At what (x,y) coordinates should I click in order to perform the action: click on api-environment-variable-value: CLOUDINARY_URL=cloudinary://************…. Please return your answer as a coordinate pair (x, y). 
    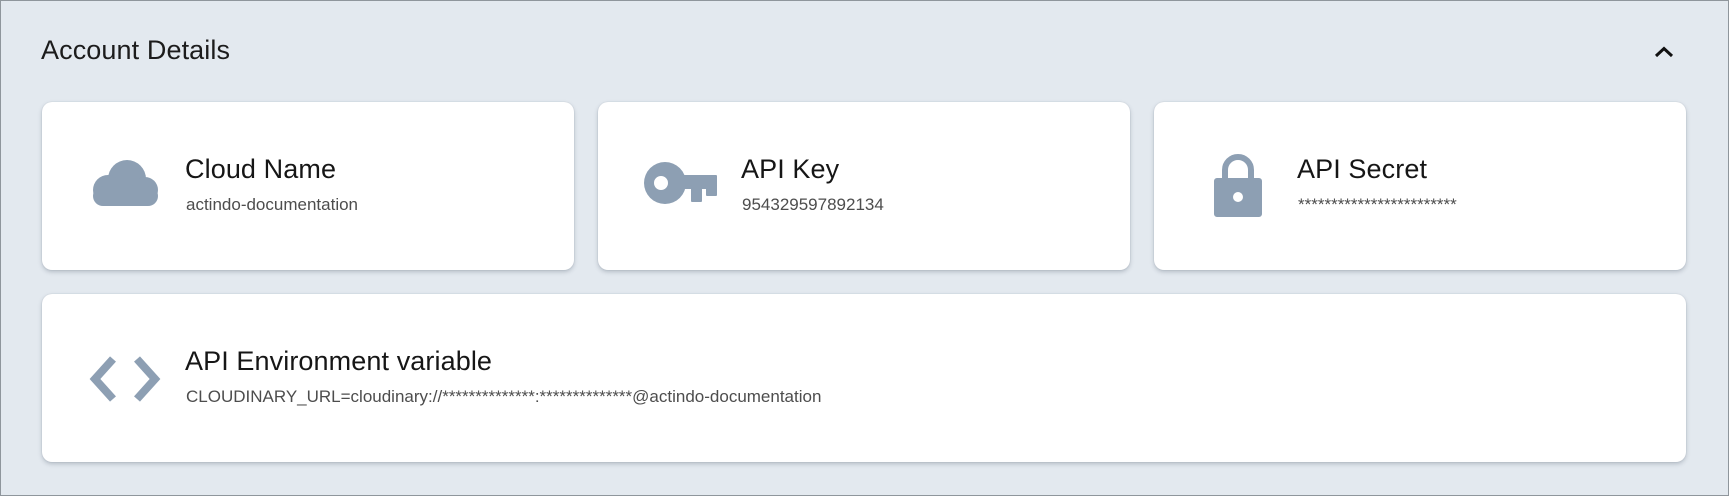
    Looking at the image, I should click on (504, 396).